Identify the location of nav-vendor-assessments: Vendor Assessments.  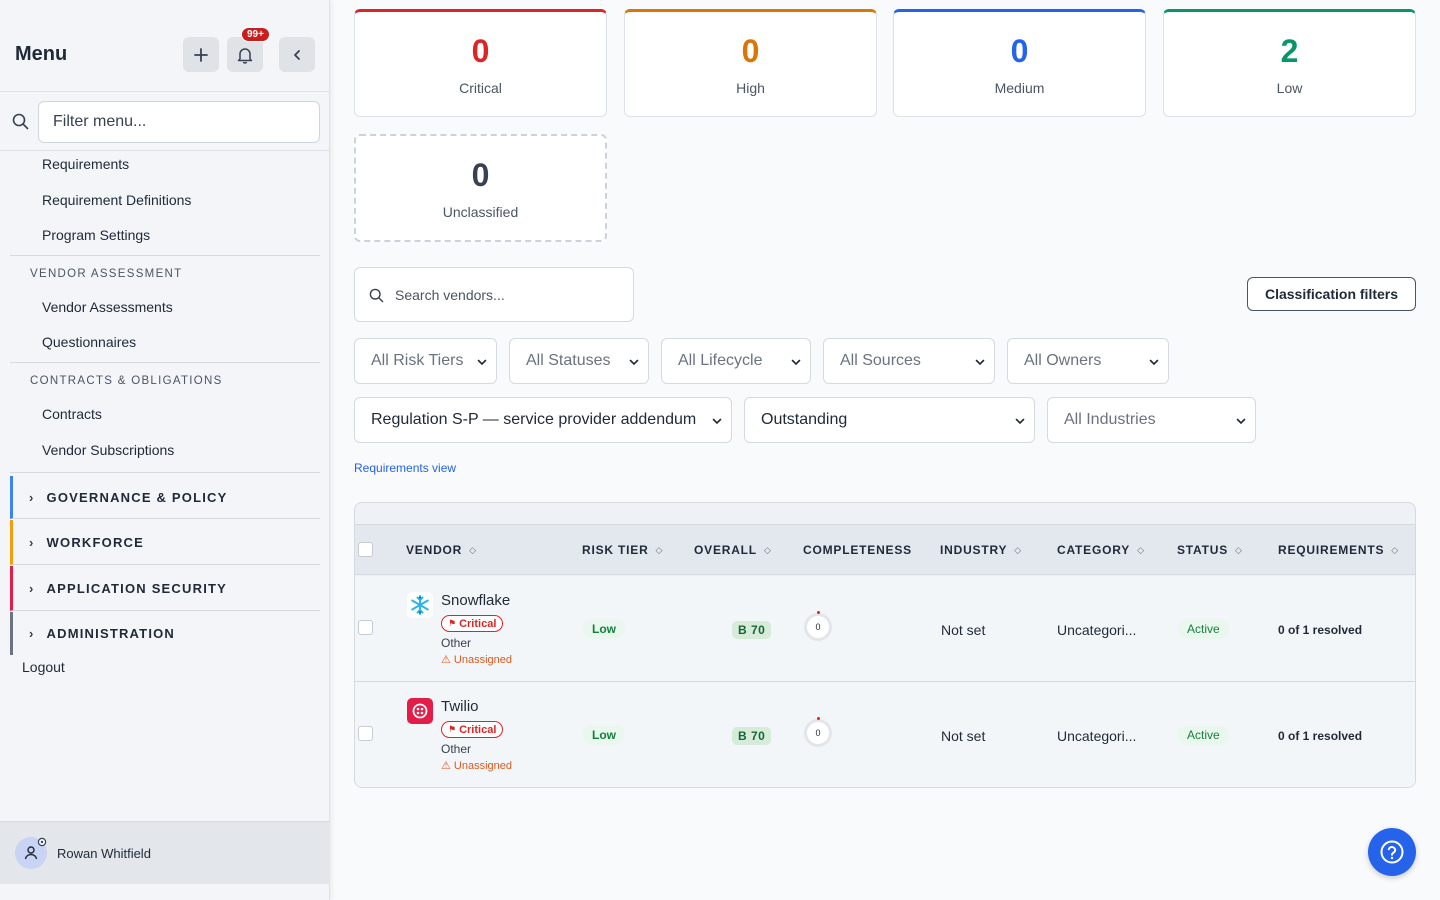
(107, 307).